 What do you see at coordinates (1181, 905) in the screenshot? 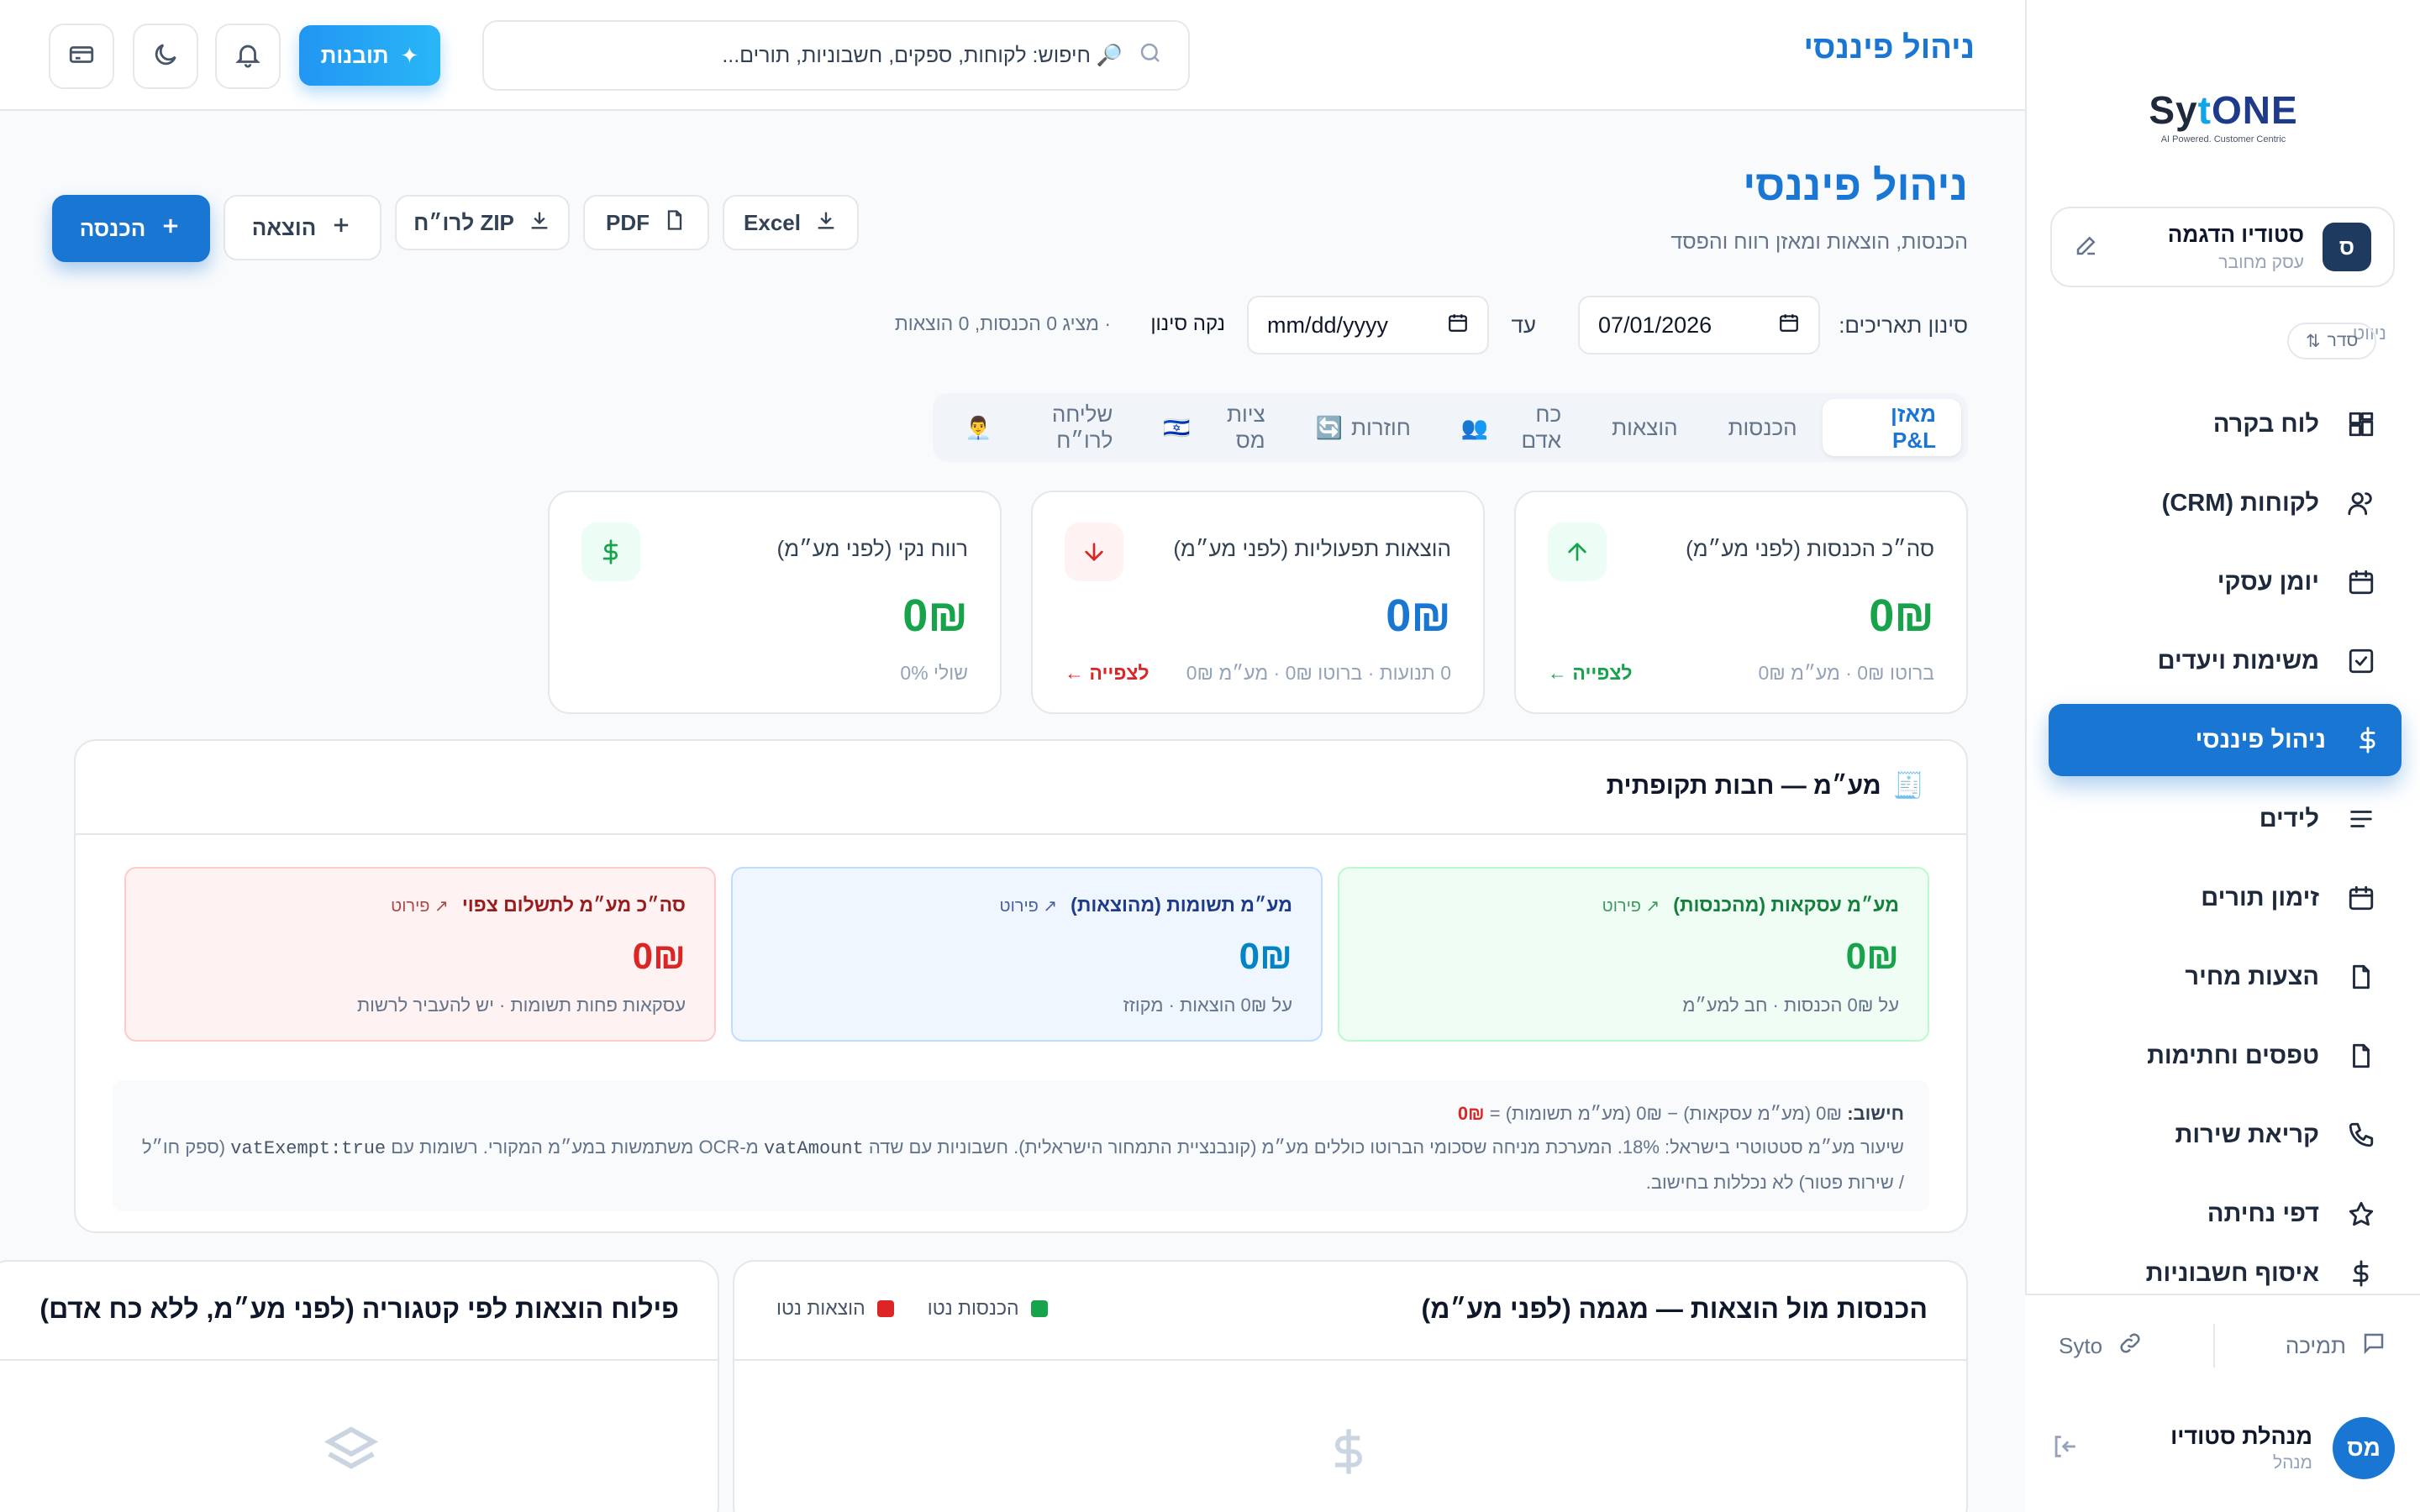
I see `vat-box-title: מע״מ תשומות (מהוצאות)` at bounding box center [1181, 905].